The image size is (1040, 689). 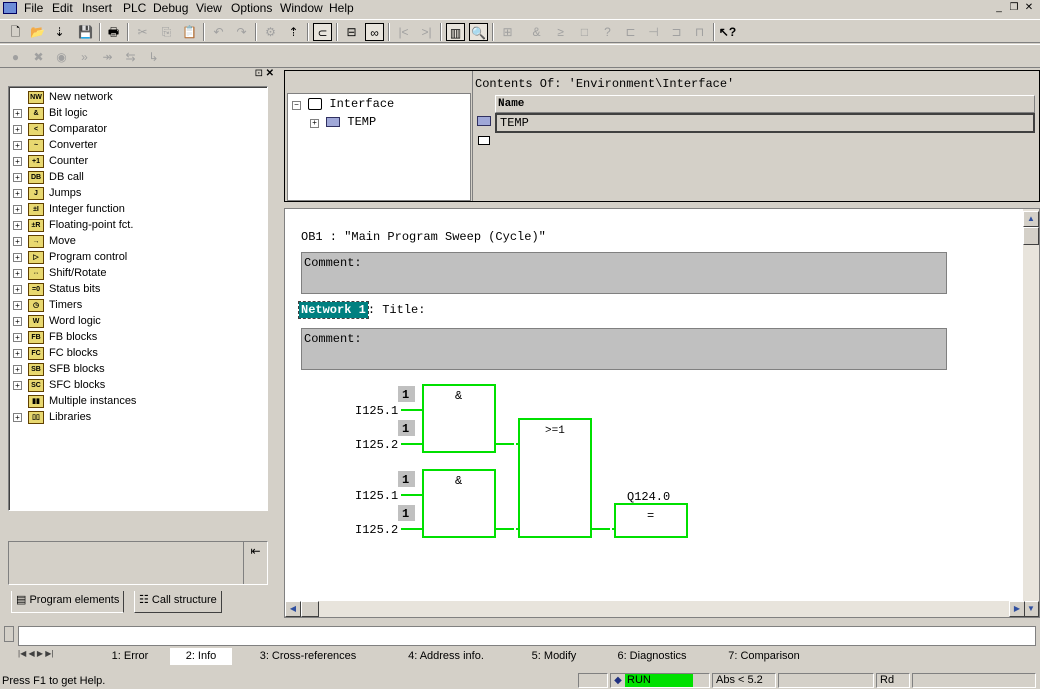 What do you see at coordinates (607, 32) in the screenshot?
I see `unknown-box-icon: ?` at bounding box center [607, 32].